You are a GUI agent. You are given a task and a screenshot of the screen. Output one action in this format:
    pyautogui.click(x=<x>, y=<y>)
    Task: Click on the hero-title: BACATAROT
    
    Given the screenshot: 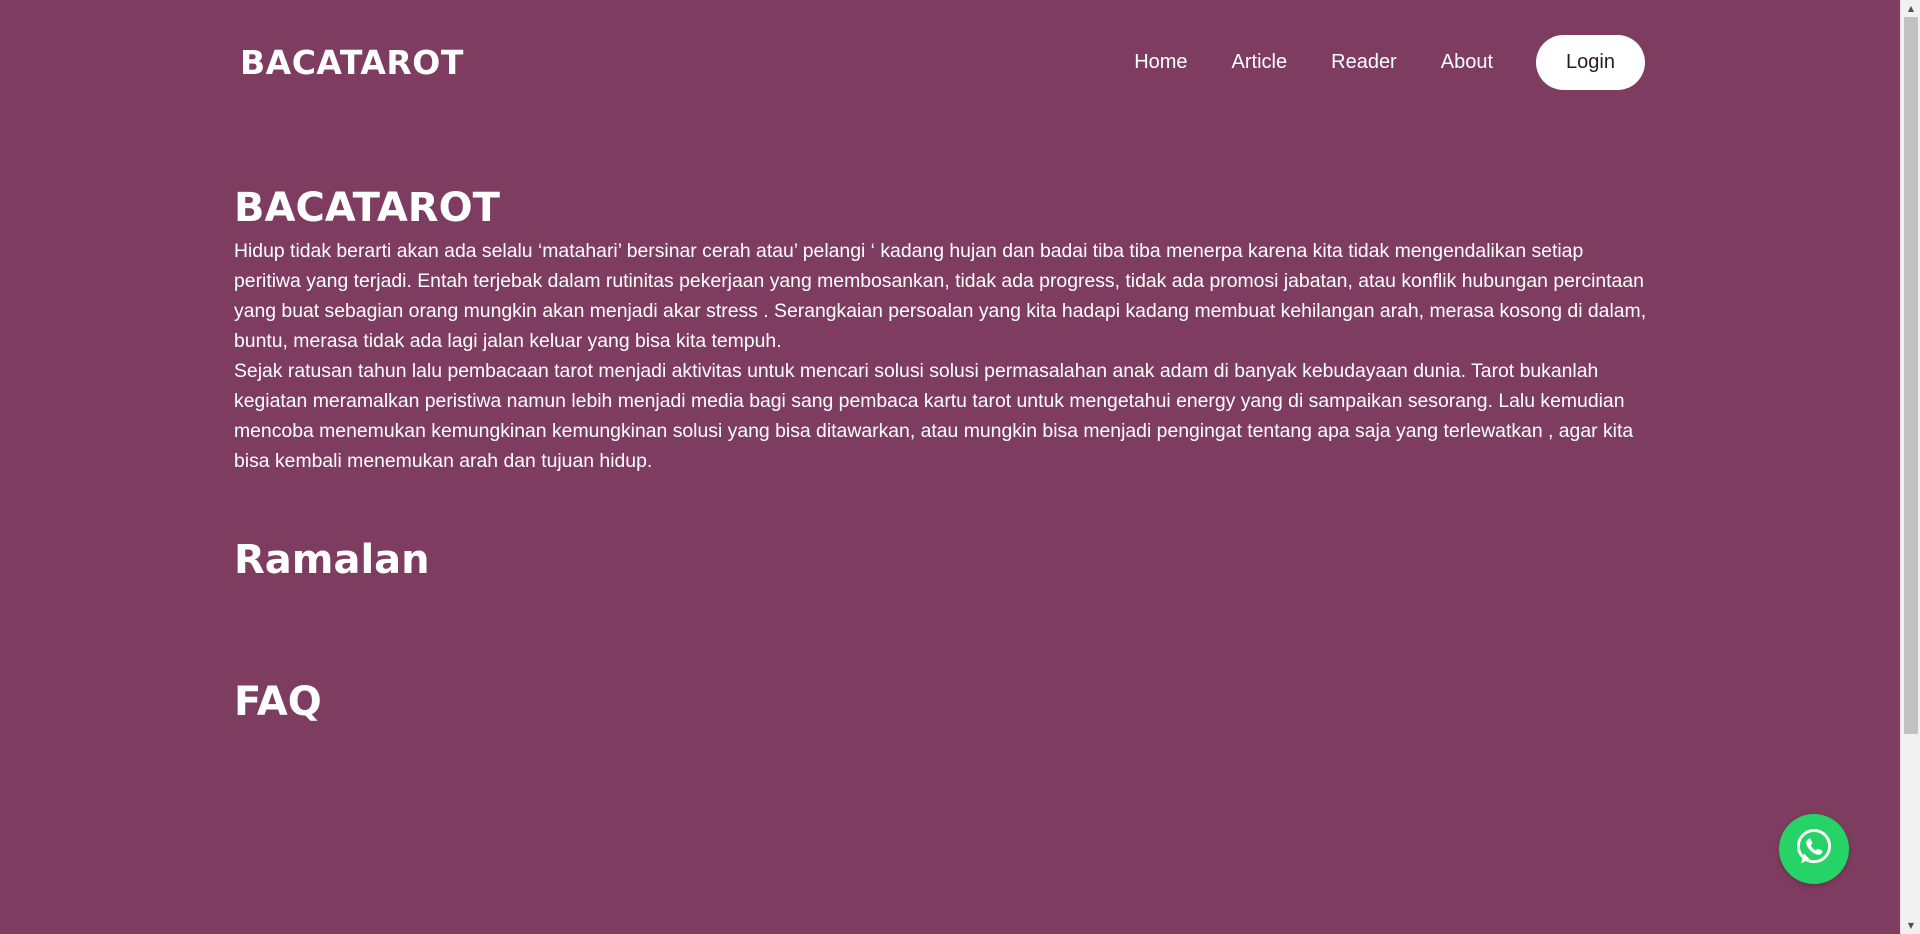 What is the action you would take?
    pyautogui.click(x=367, y=208)
    